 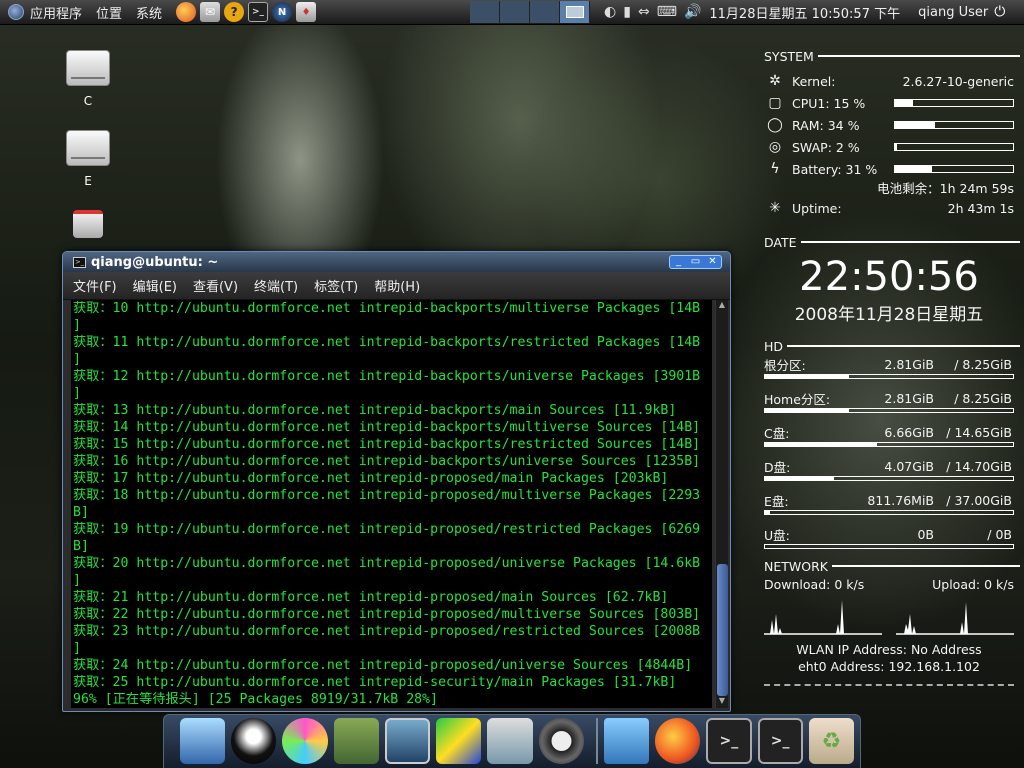 What do you see at coordinates (88, 181) in the screenshot?
I see `desktop-icon-label: E` at bounding box center [88, 181].